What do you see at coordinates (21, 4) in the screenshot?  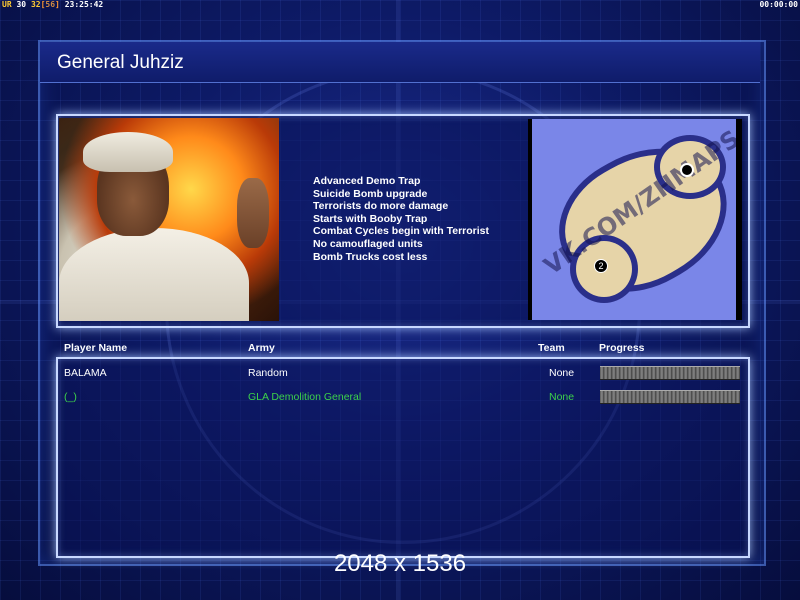 I see `fps-value: 30` at bounding box center [21, 4].